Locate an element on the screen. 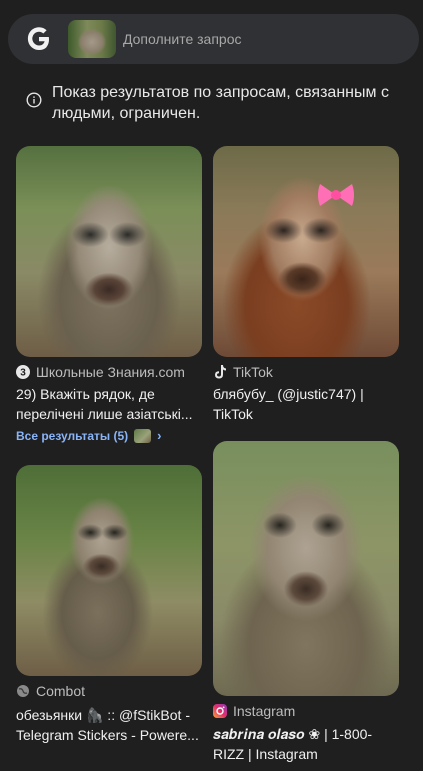 Image resolution: width=423 pixels, height=771 pixels. all-results-label: Все результаты (5) is located at coordinates (72, 436).